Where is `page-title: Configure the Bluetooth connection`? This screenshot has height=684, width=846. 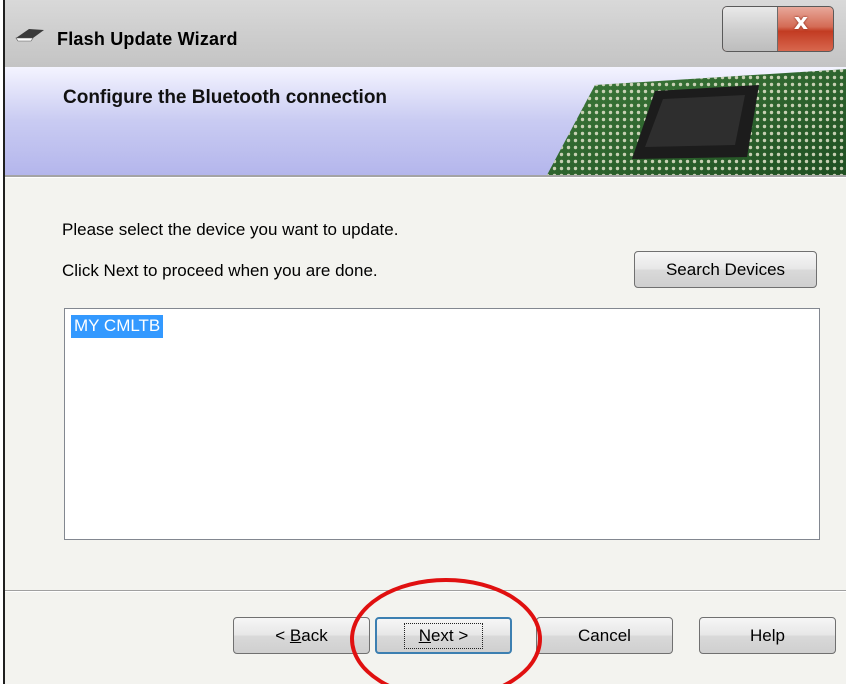 page-title: Configure the Bluetooth connection is located at coordinates (225, 97).